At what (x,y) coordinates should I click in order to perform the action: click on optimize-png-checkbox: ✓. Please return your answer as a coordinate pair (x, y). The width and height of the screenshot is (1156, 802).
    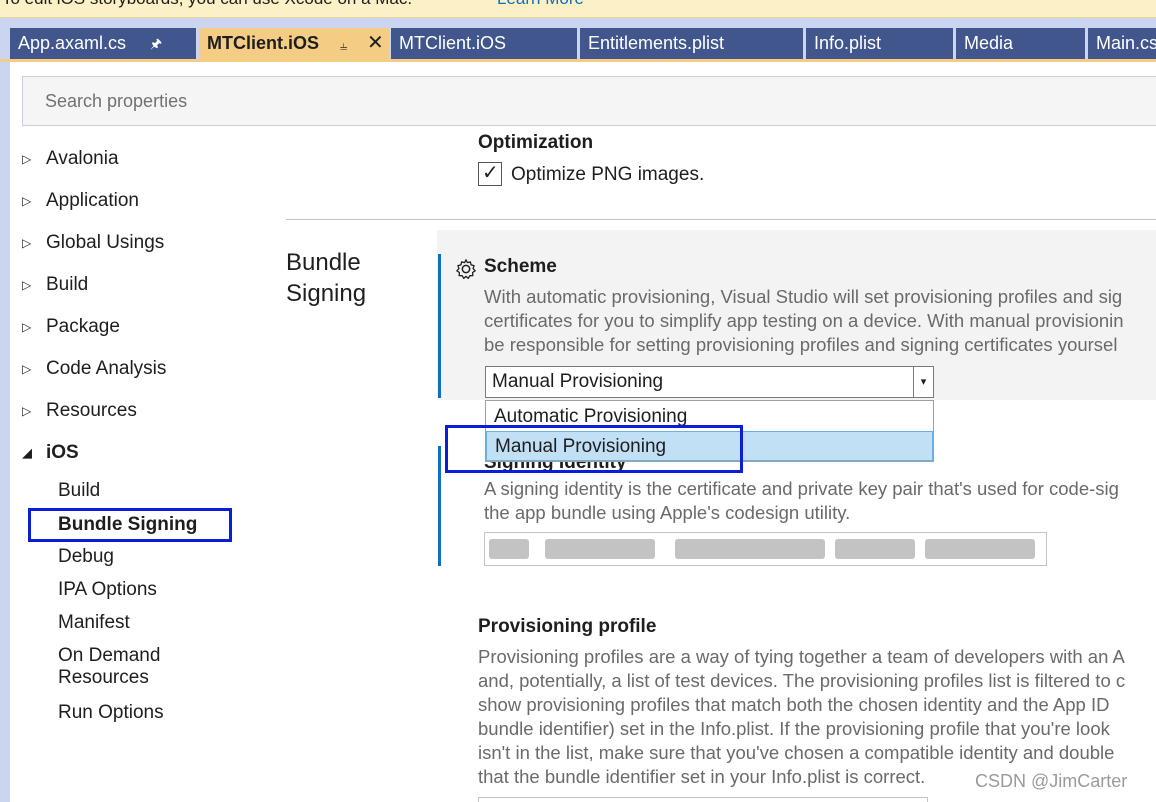
    Looking at the image, I should click on (490, 174).